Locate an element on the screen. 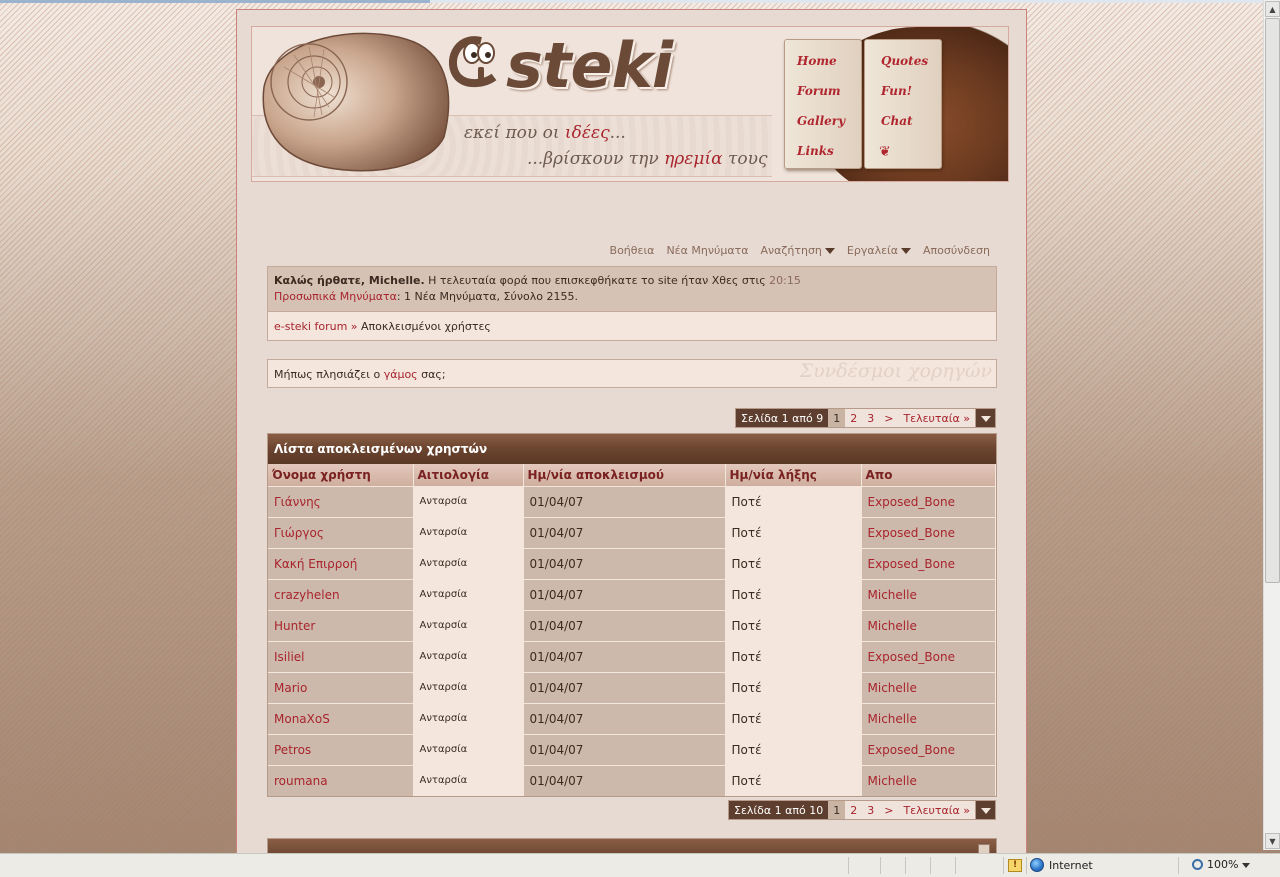 The height and width of the screenshot is (877, 1280). nav-tools-label: Εργαλεία is located at coordinates (872, 250).